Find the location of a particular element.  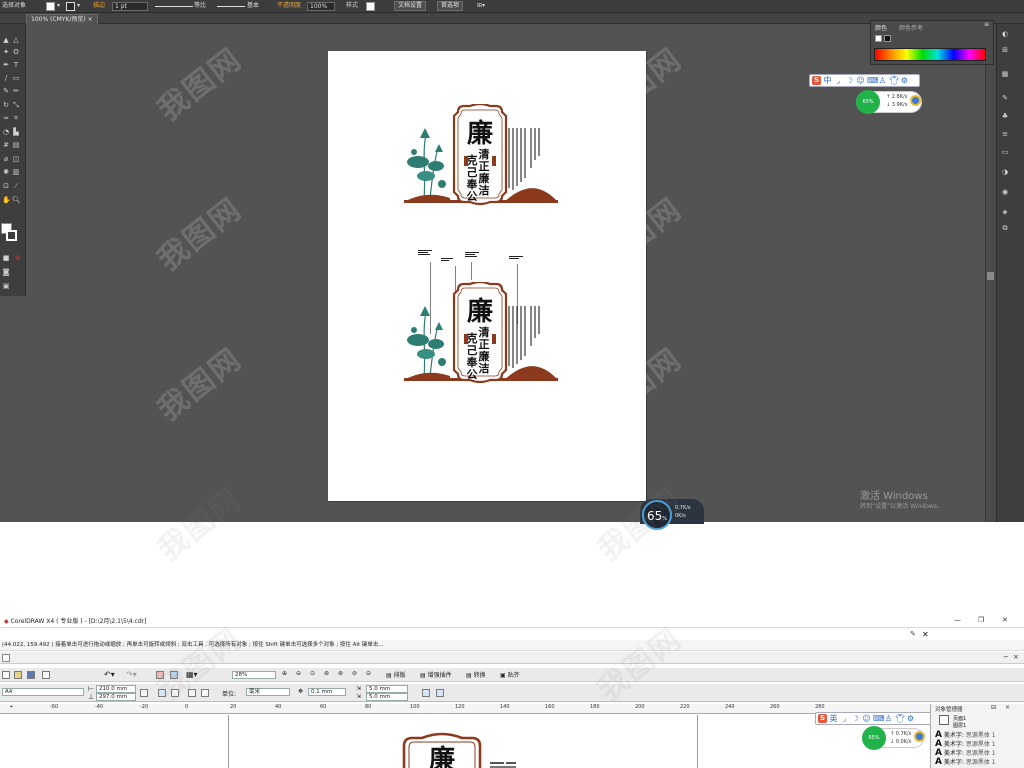

tb-button-0: ▤ 排版 is located at coordinates (396, 674).